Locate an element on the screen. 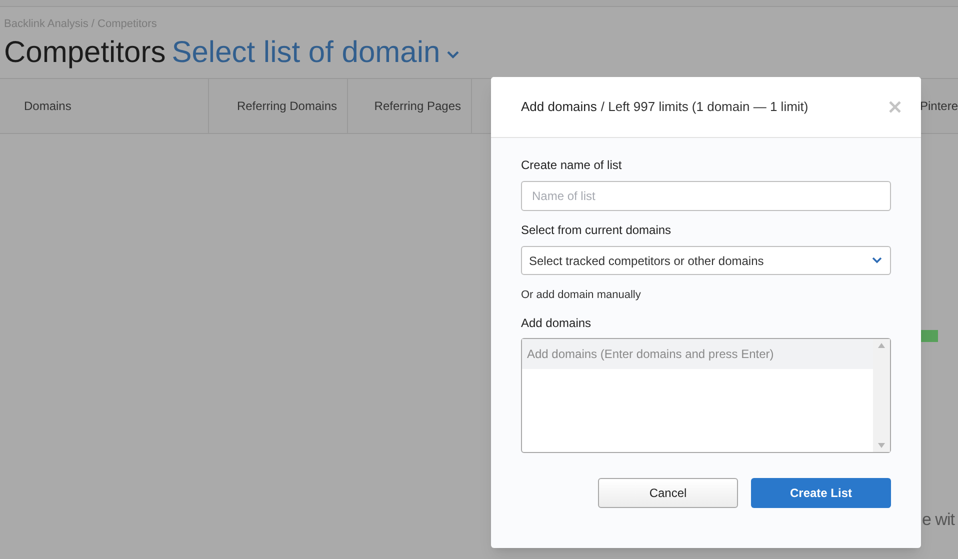 Image resolution: width=958 pixels, height=559 pixels. column-header: Referring Pages is located at coordinates (410, 106).